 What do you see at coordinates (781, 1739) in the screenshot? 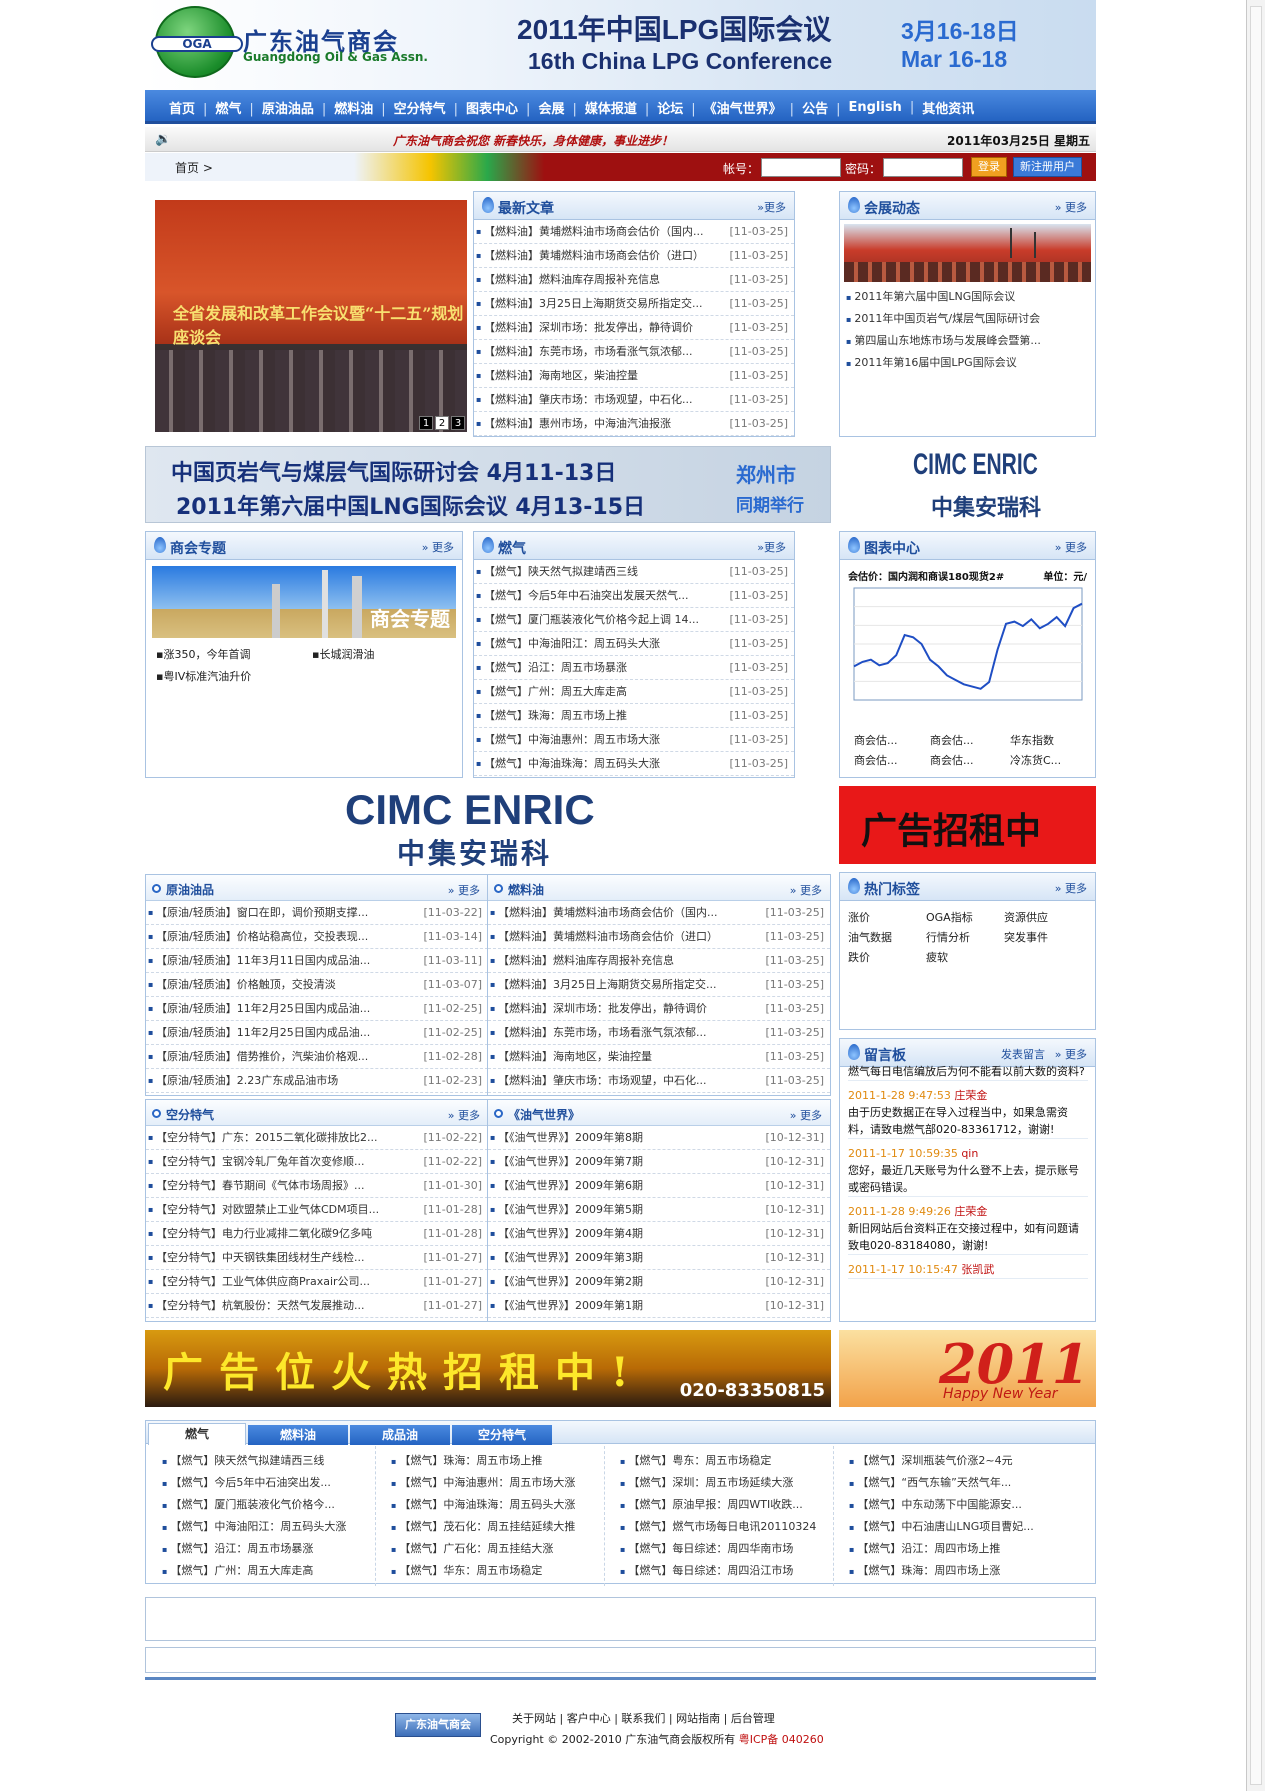
I see `icp-link: 粤ICP备 040260` at bounding box center [781, 1739].